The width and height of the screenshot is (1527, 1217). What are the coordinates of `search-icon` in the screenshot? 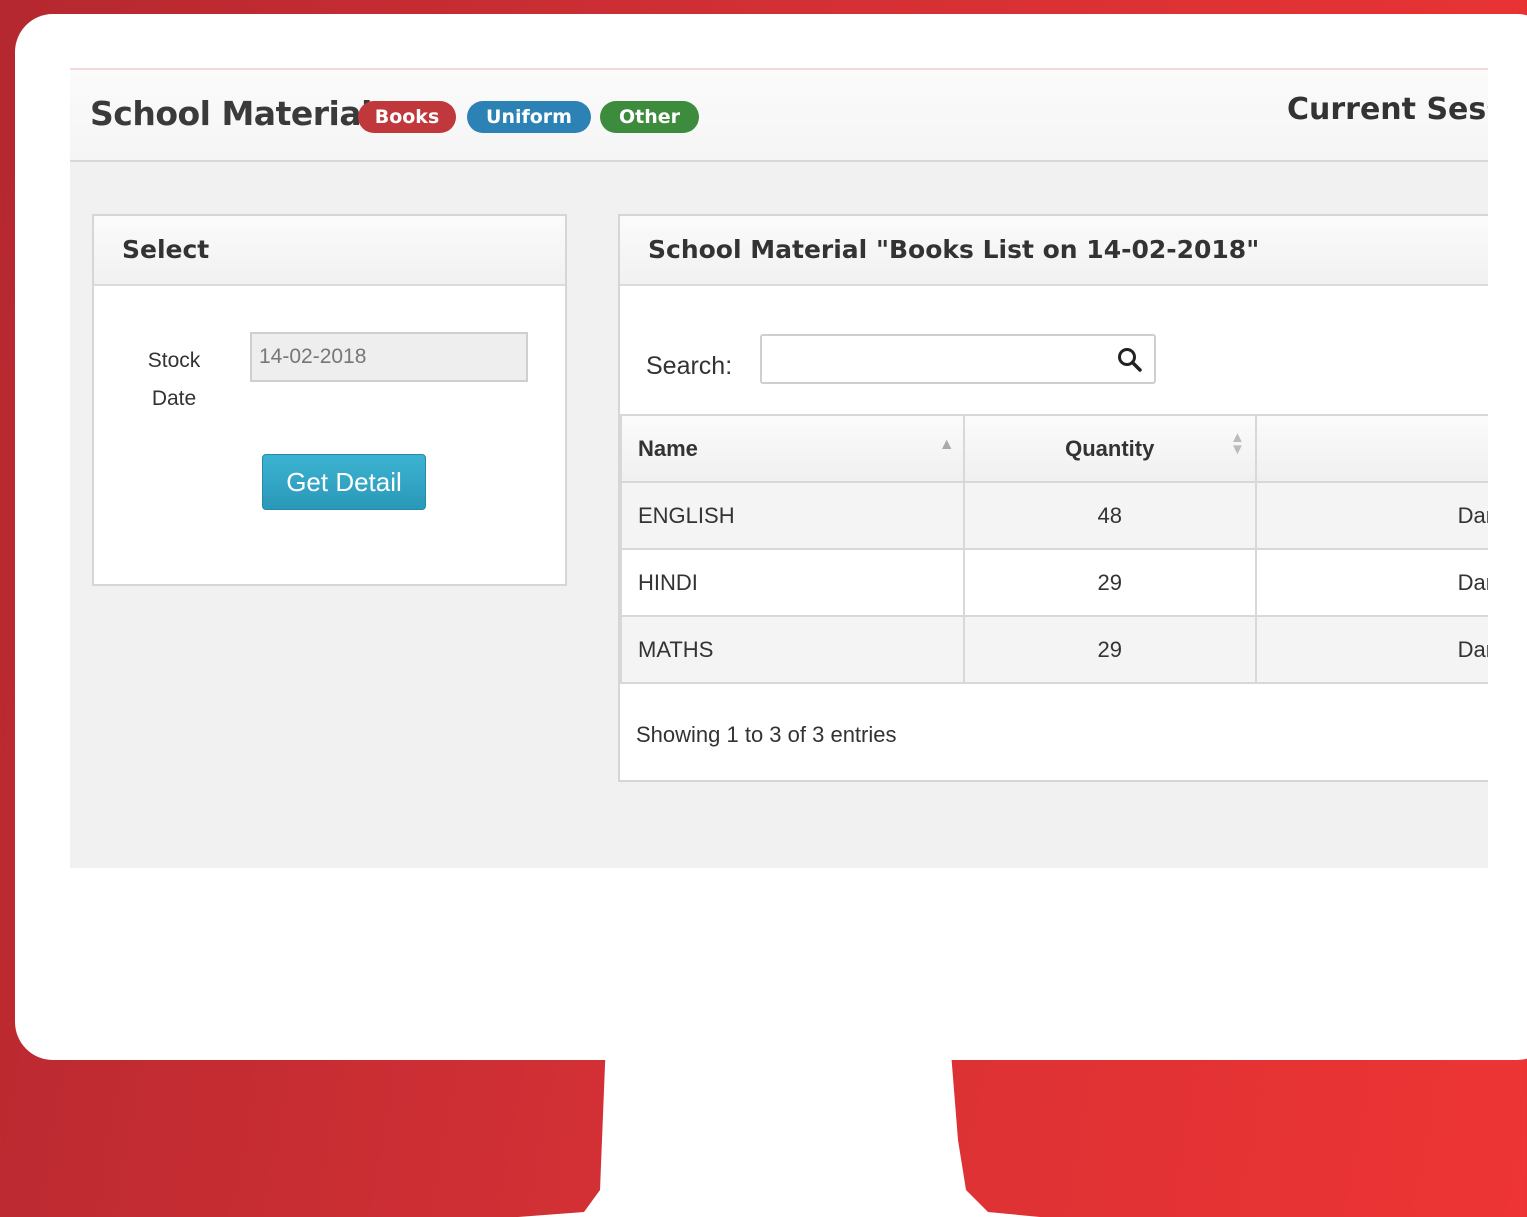 It's located at (1130, 360).